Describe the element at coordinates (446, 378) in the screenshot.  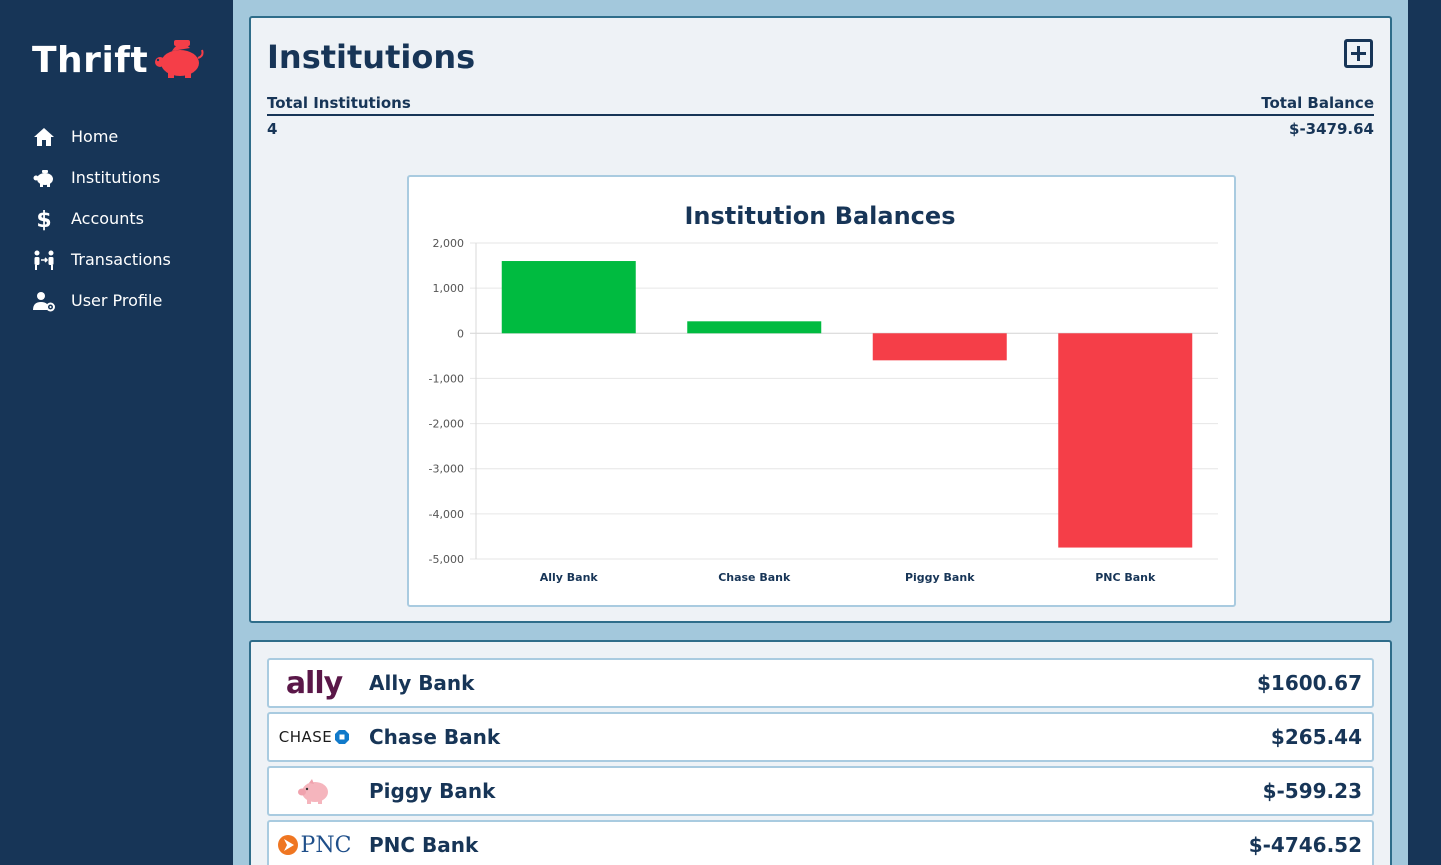
I see `y-tick-label: -1,000` at that location.